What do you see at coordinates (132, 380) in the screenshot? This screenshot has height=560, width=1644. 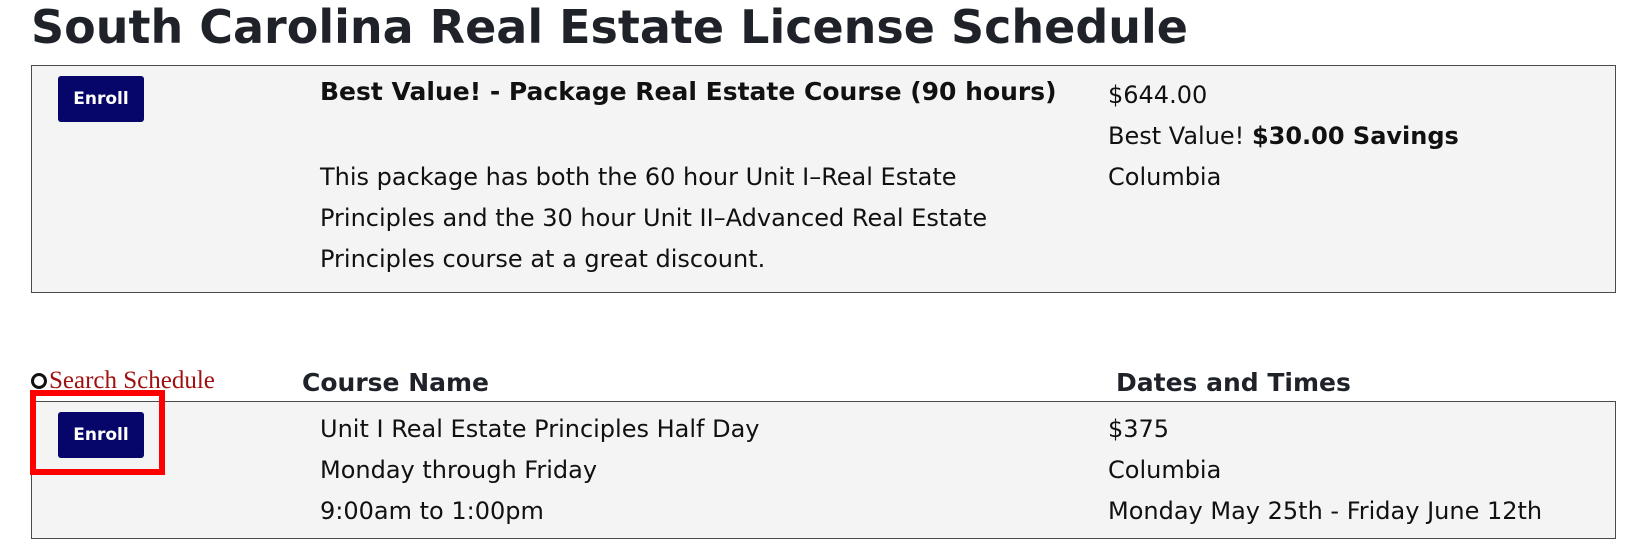 I see `search-schedule-label: Search Schedule` at bounding box center [132, 380].